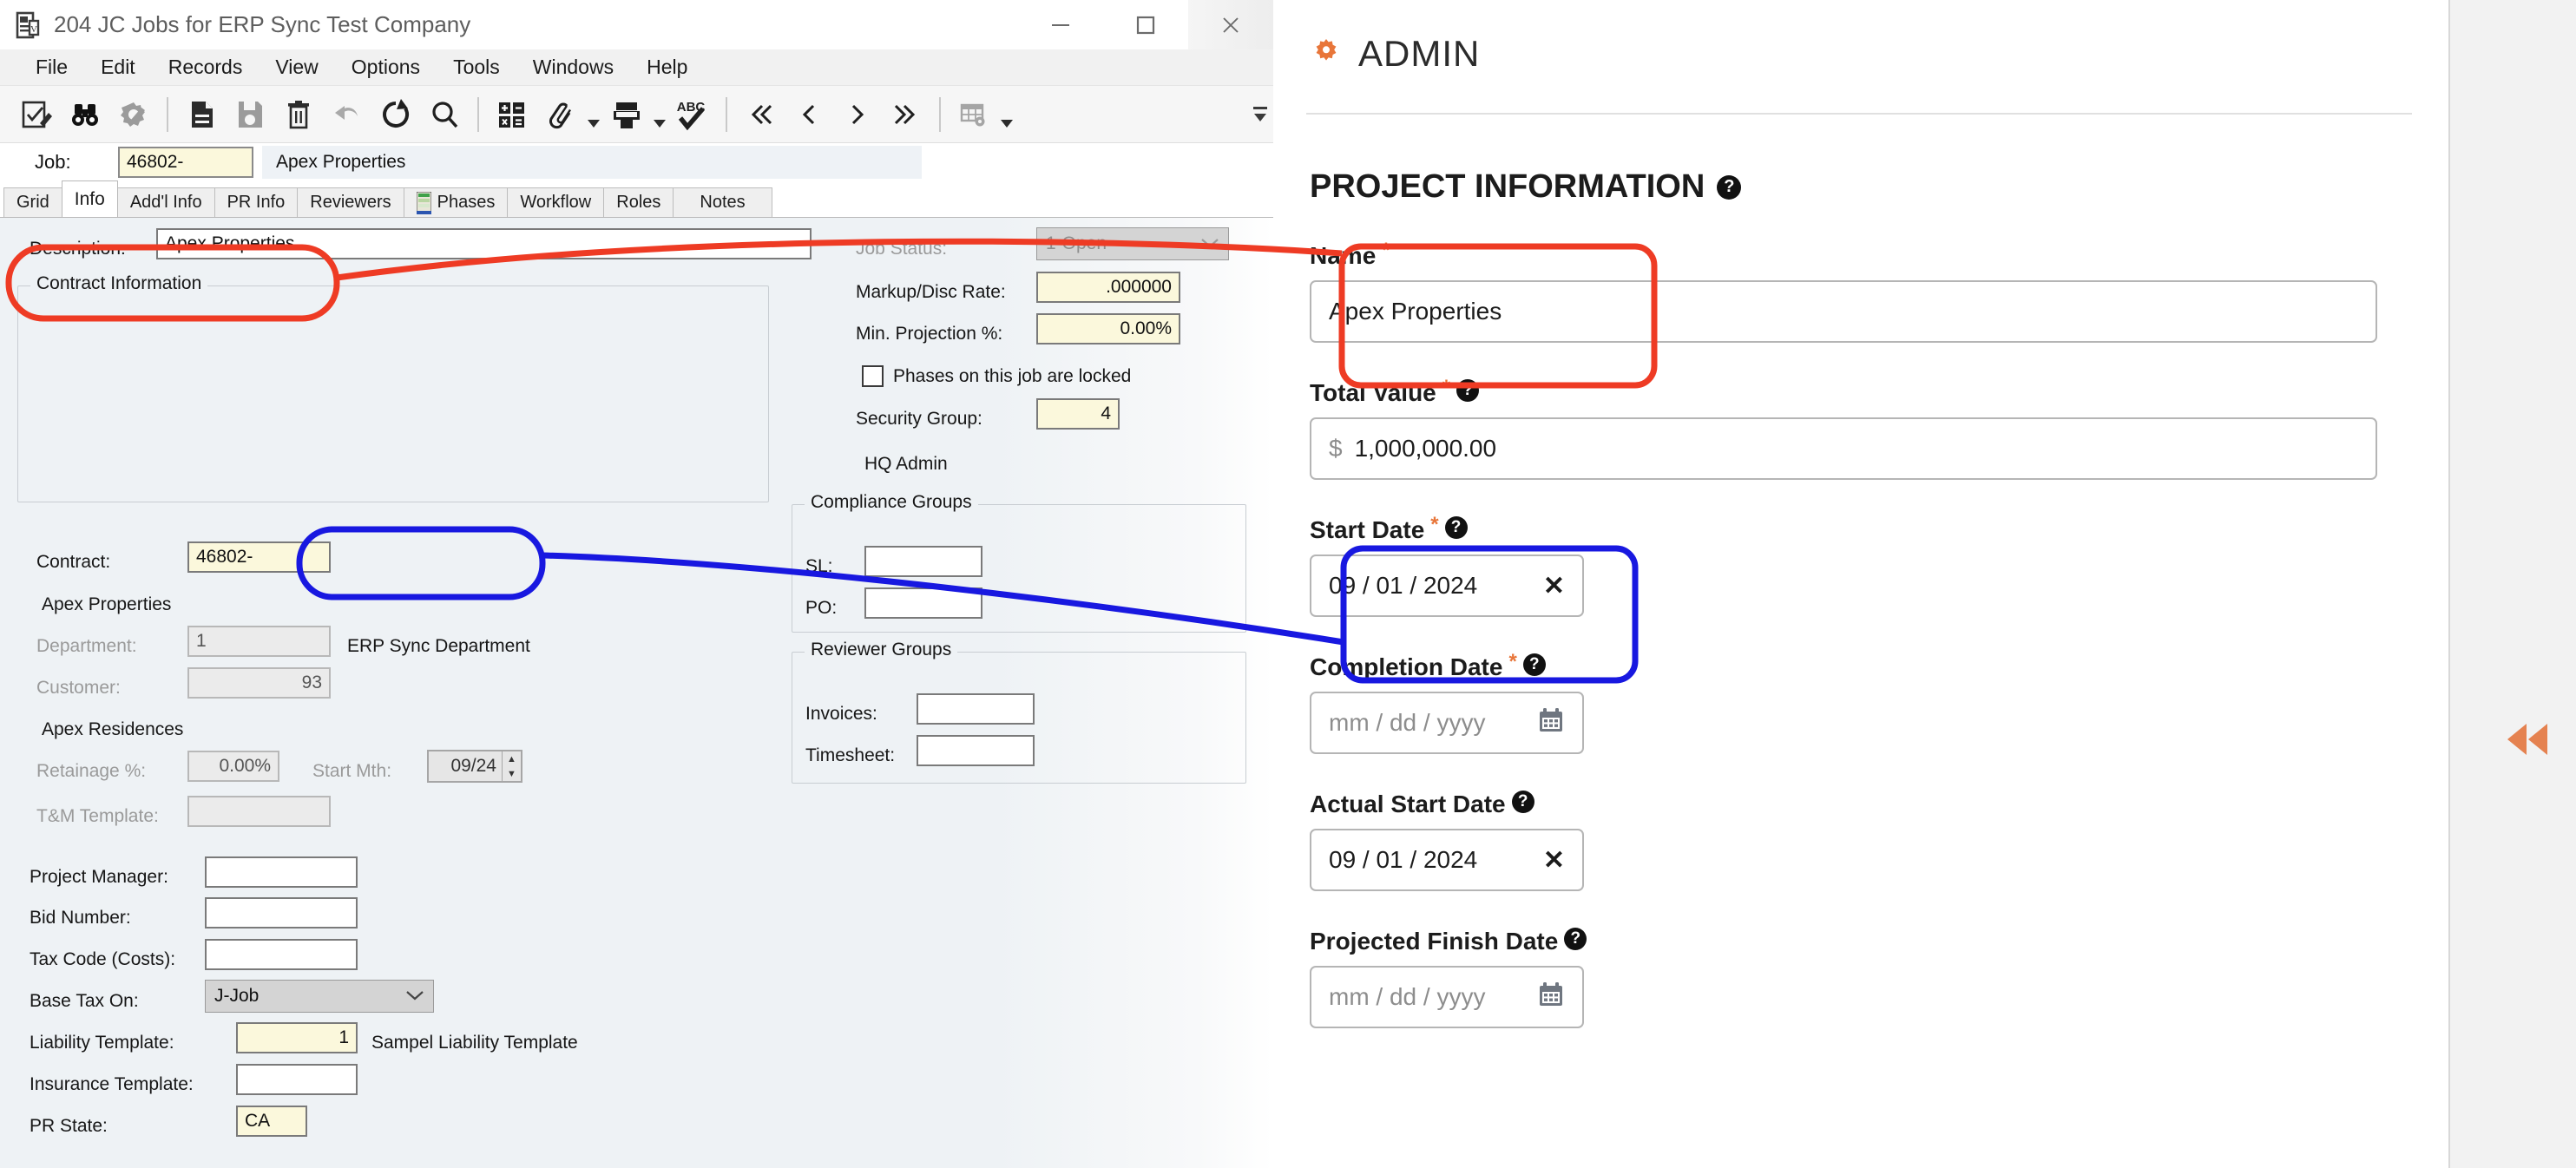  Describe the element at coordinates (1447, 586) in the screenshot. I see `start-date-input: 09 / 01 / 2024 ✕` at that location.